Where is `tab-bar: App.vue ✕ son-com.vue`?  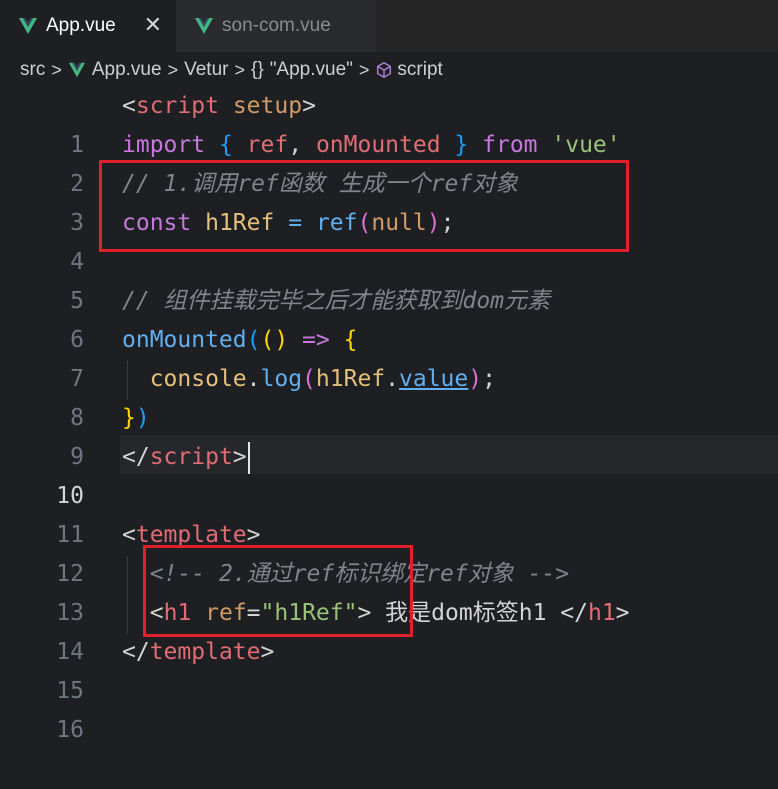 tab-bar: App.vue ✕ son-com.vue is located at coordinates (389, 26).